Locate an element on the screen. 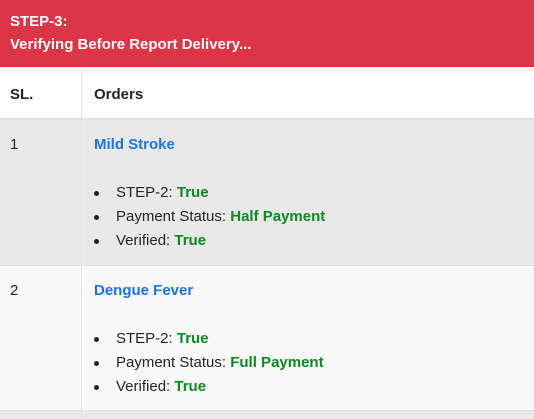  column-header-sl: SL. is located at coordinates (22, 94).